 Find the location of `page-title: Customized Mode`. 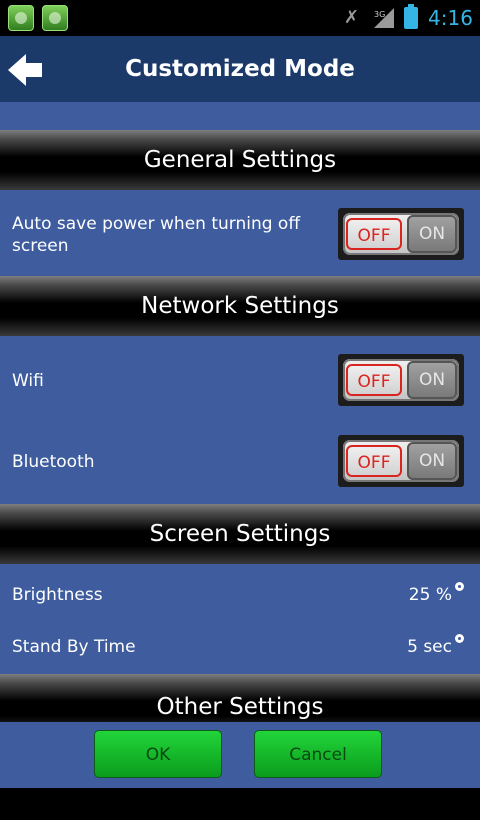

page-title: Customized Mode is located at coordinates (240, 69).